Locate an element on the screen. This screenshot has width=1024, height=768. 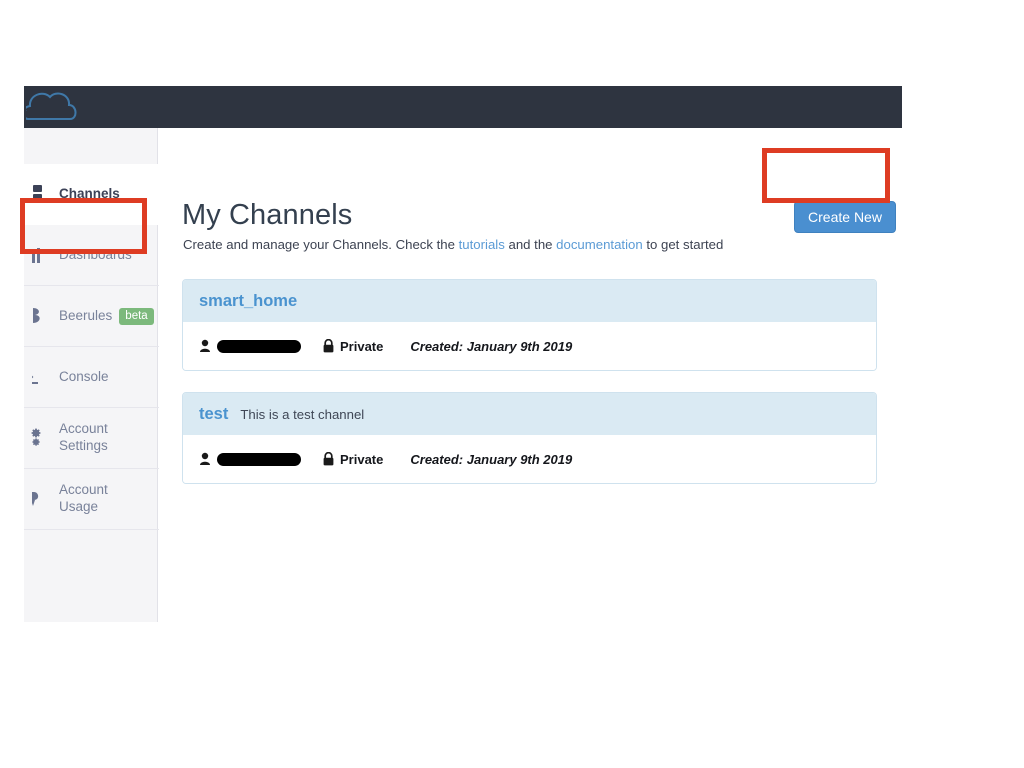
beta-badge: beta is located at coordinates (136, 316).